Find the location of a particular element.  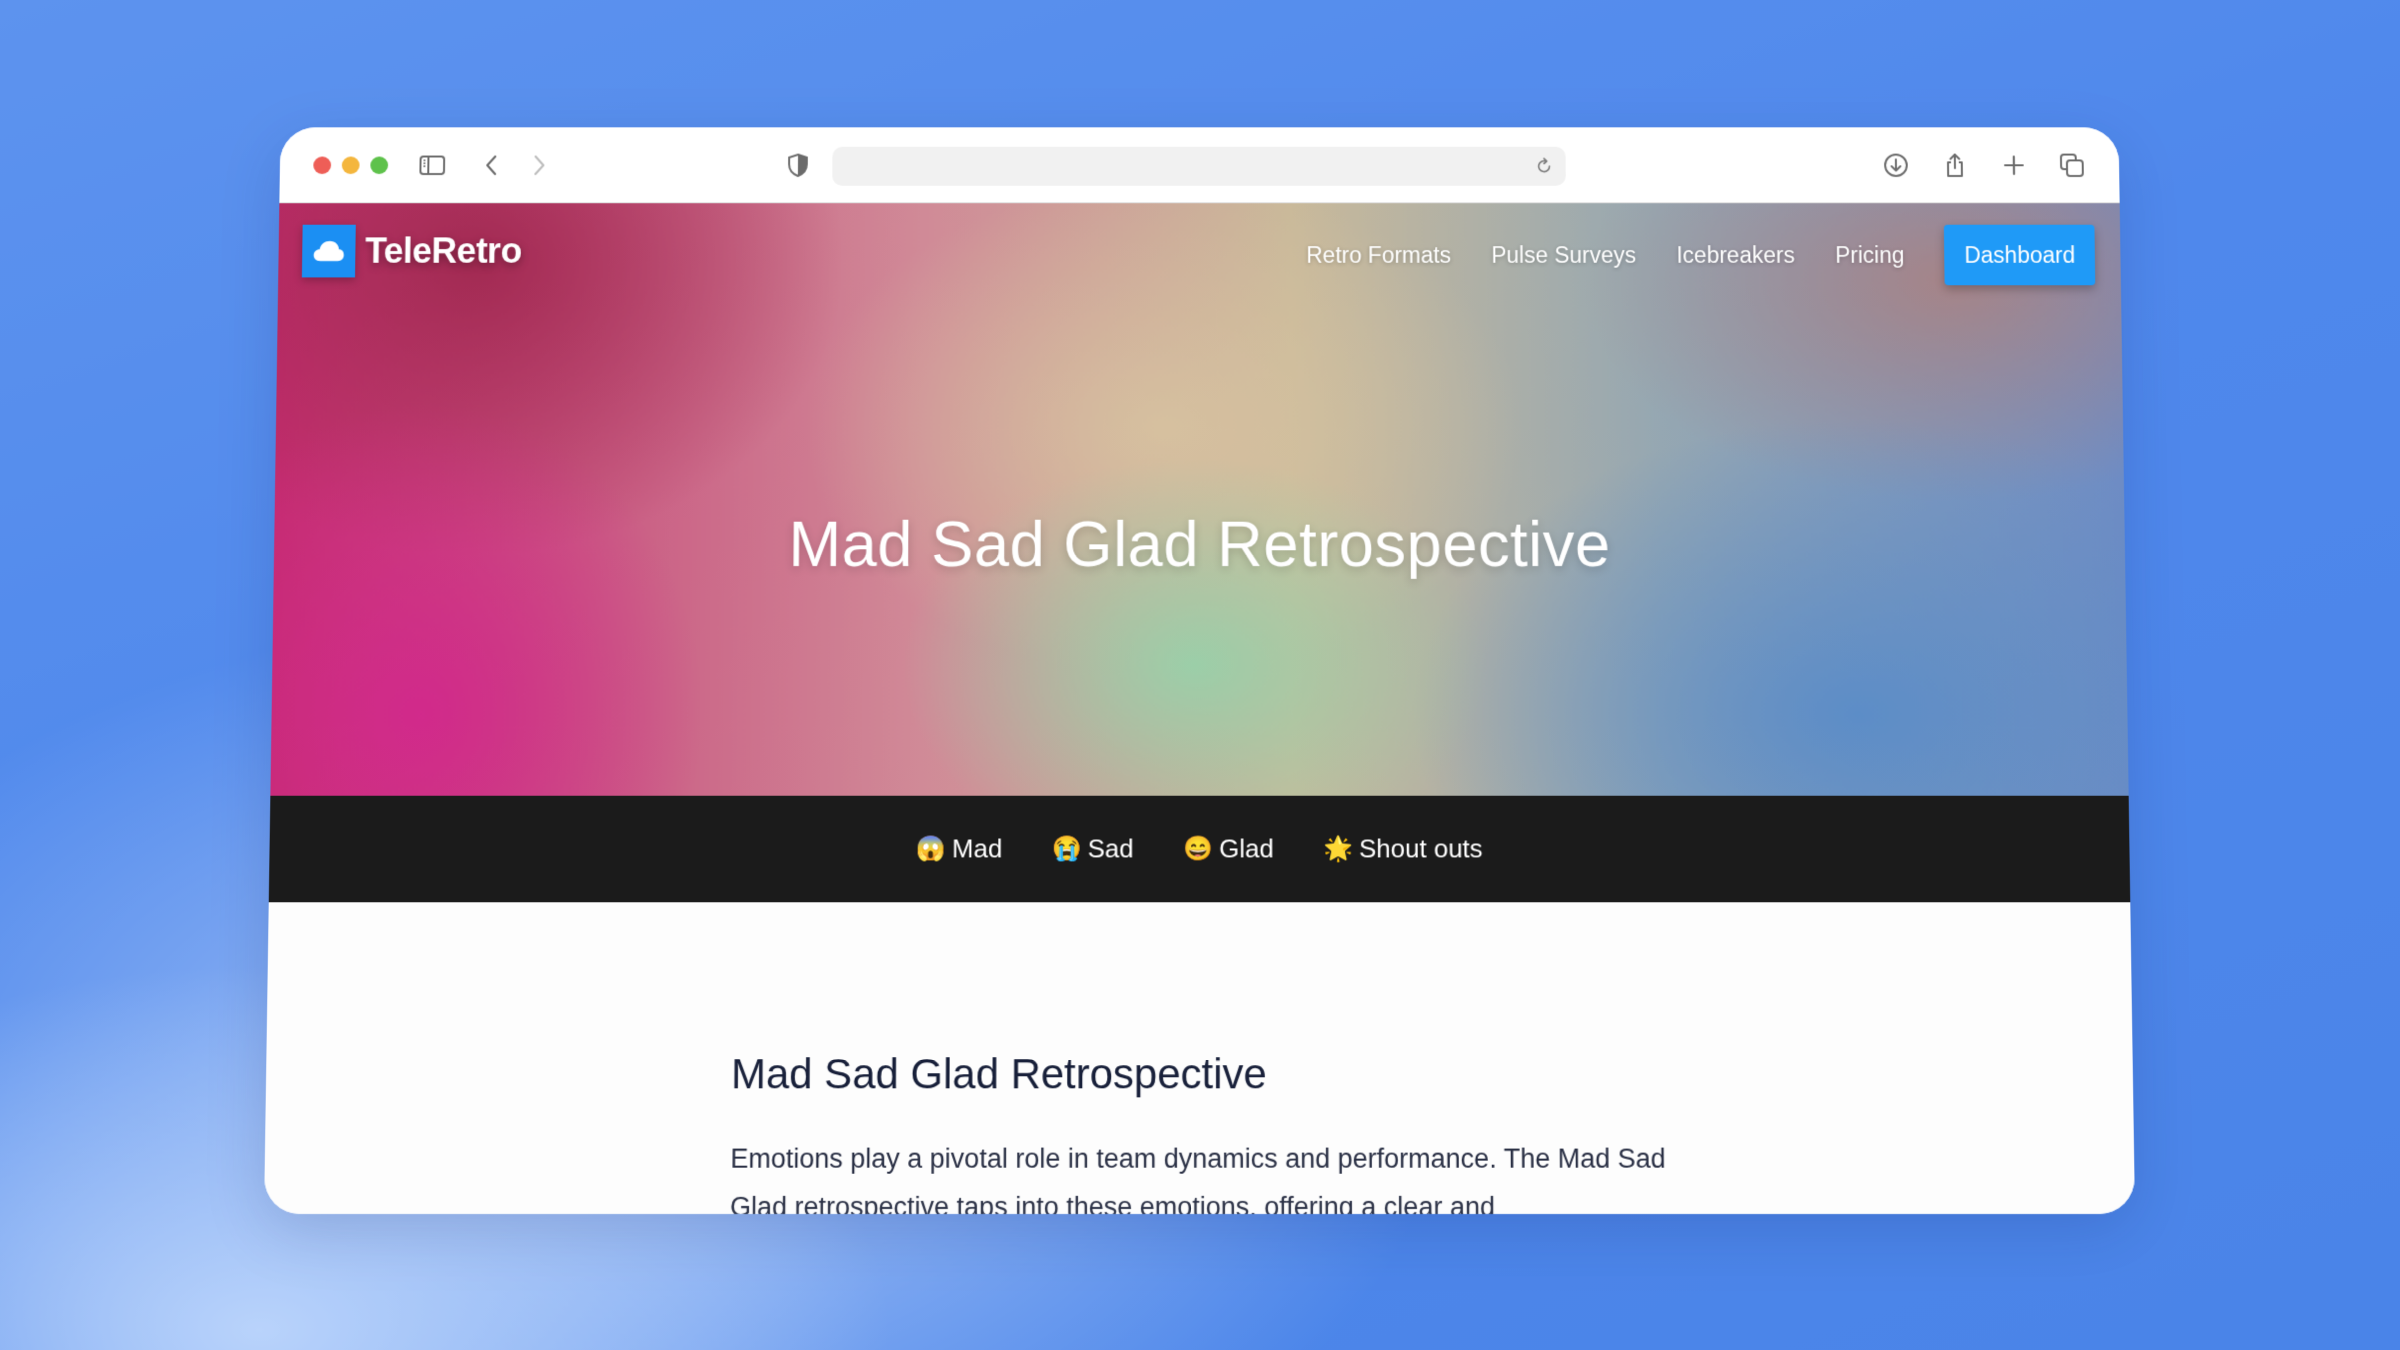

address-bar is located at coordinates (1199, 166).